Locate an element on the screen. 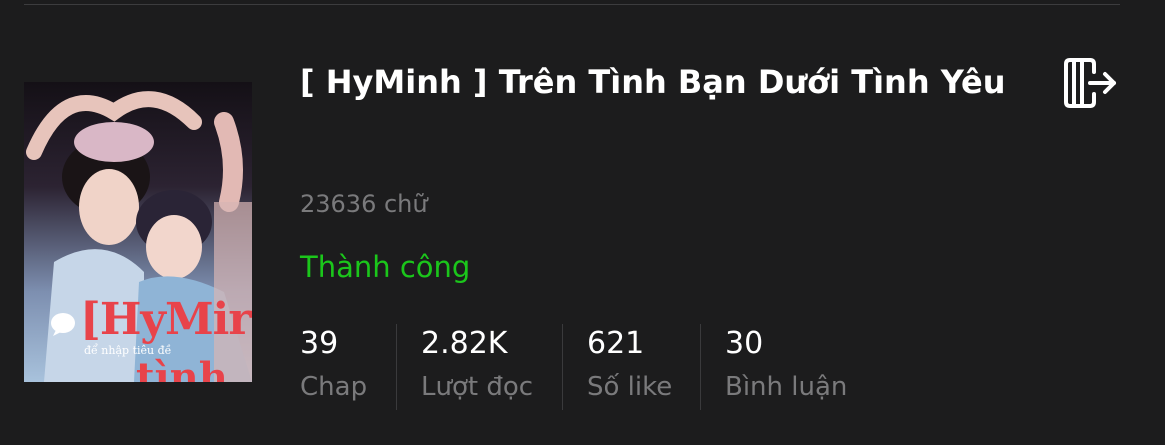 The height and width of the screenshot is (445, 1165). stat-reads: 2.82K Lượt đọc is located at coordinates (479, 367).